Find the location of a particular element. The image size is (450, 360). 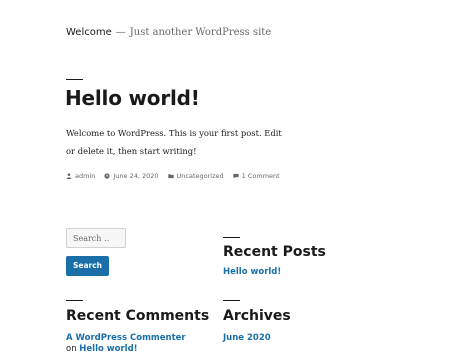

site-title: Welcome is located at coordinates (89, 32).